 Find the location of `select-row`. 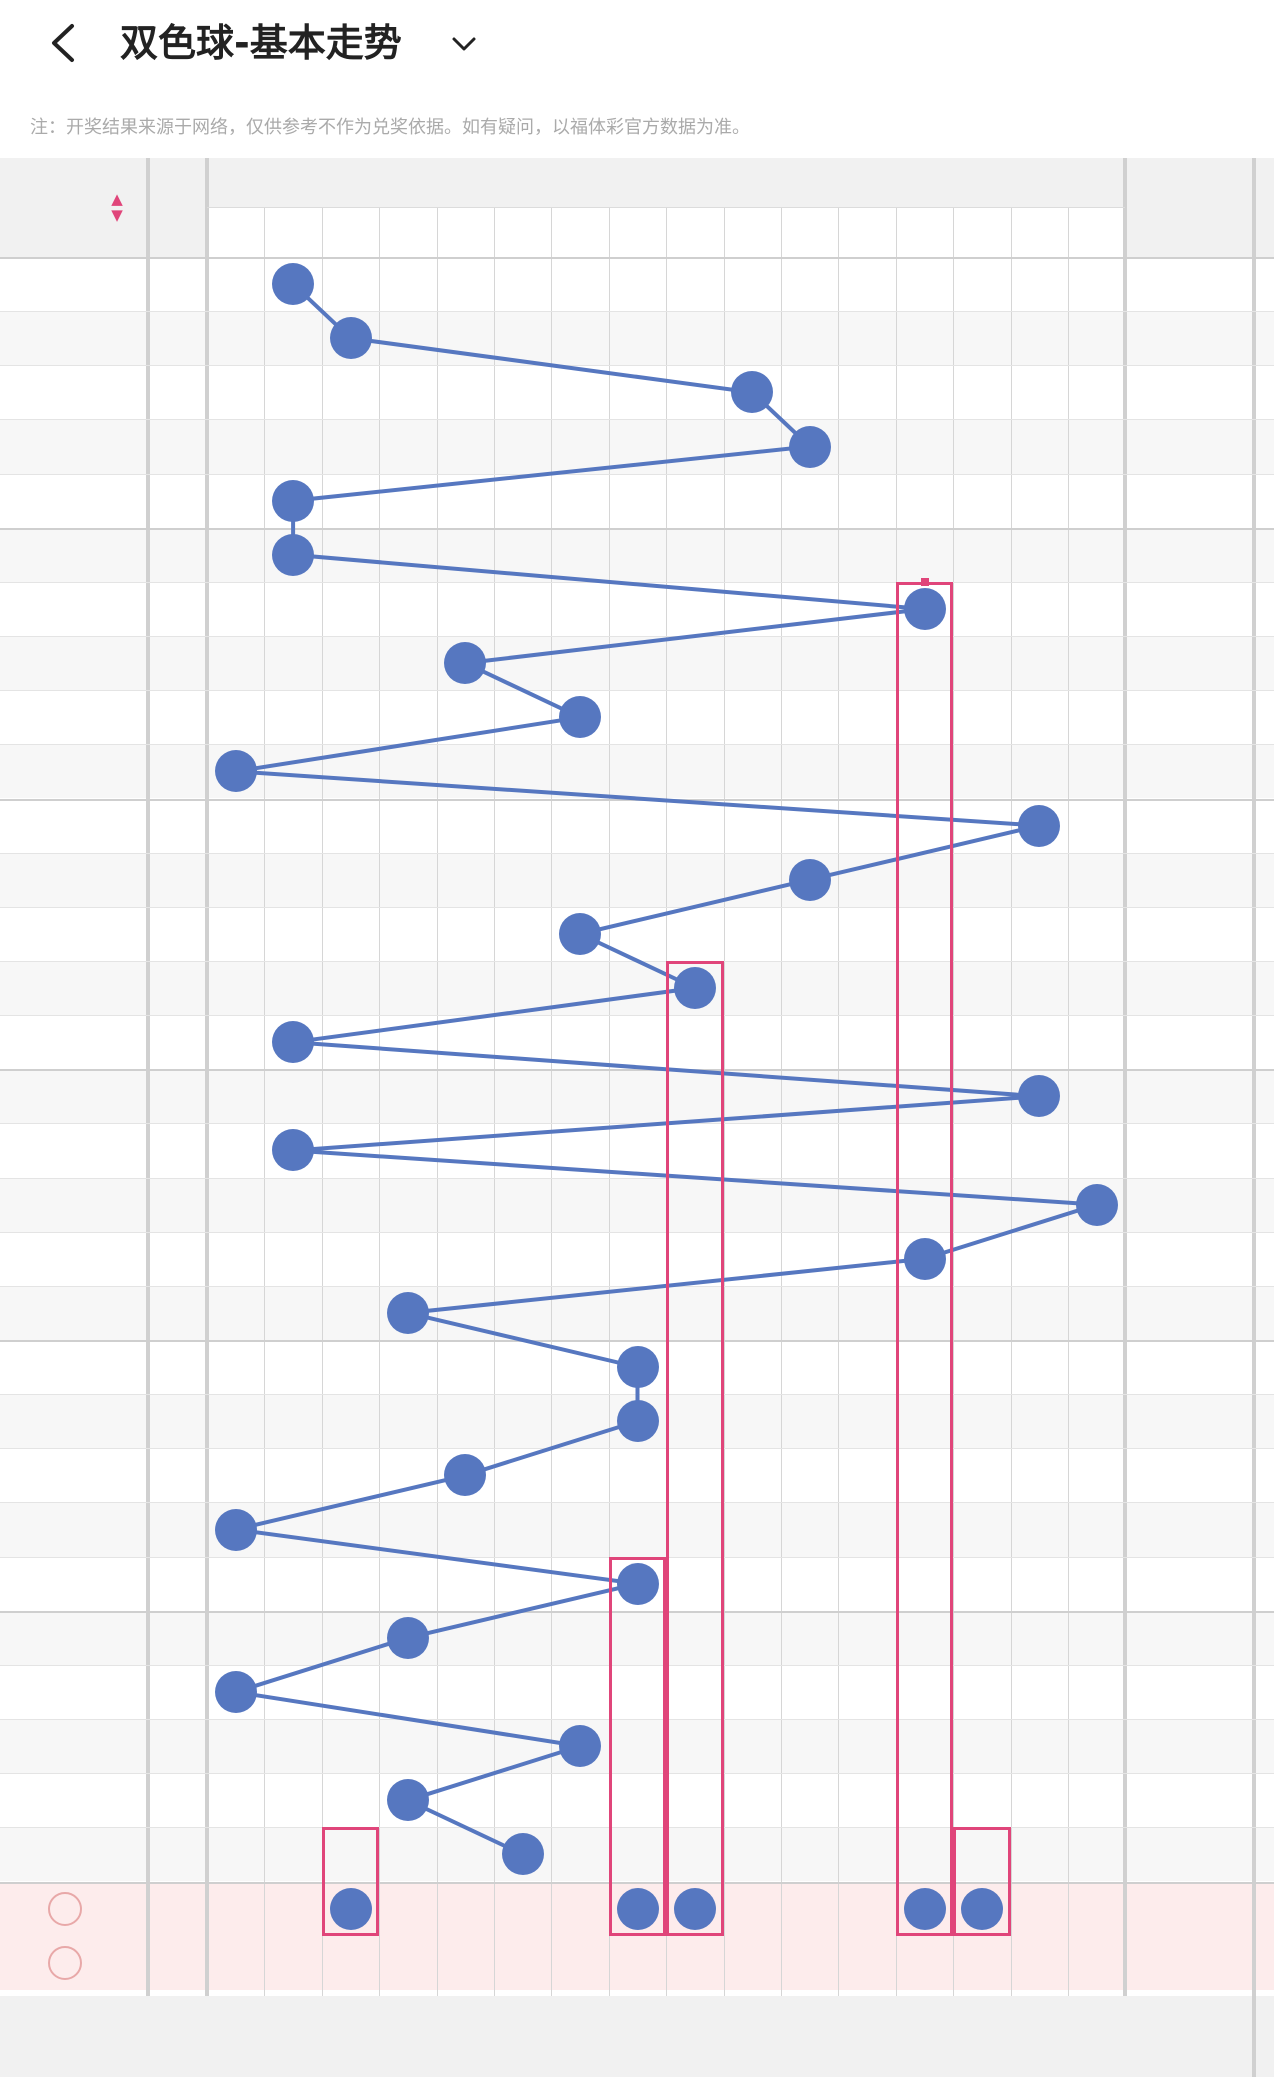

select-row is located at coordinates (637, 1962).